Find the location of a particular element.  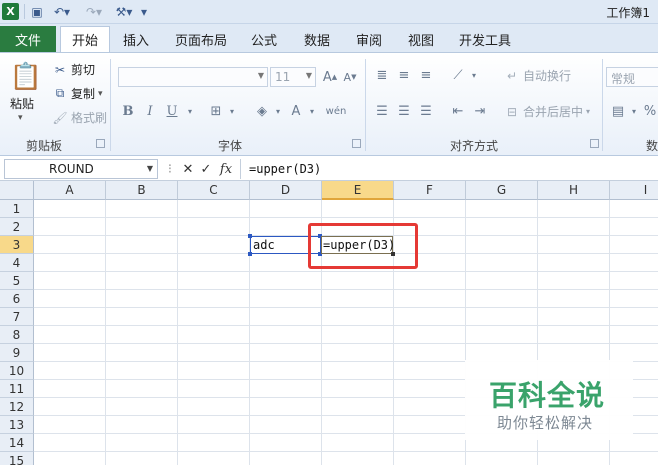

enter-formula-button: ✓ is located at coordinates (206, 169).